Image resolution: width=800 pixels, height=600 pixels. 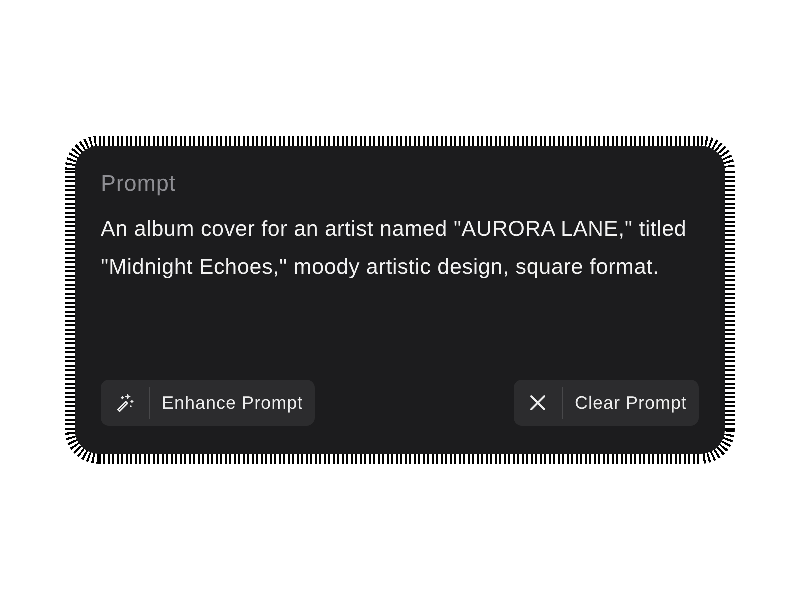 What do you see at coordinates (538, 403) in the screenshot?
I see `close-icon` at bounding box center [538, 403].